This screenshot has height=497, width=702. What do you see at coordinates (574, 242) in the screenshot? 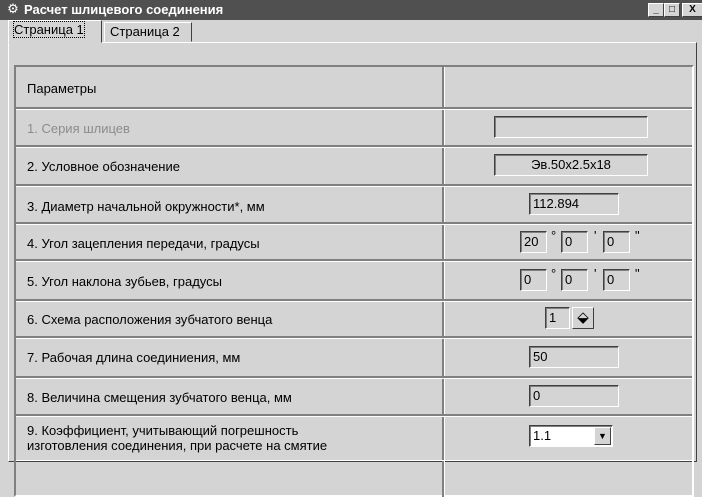
I see `pressure-angle-minutes-input: 0` at bounding box center [574, 242].